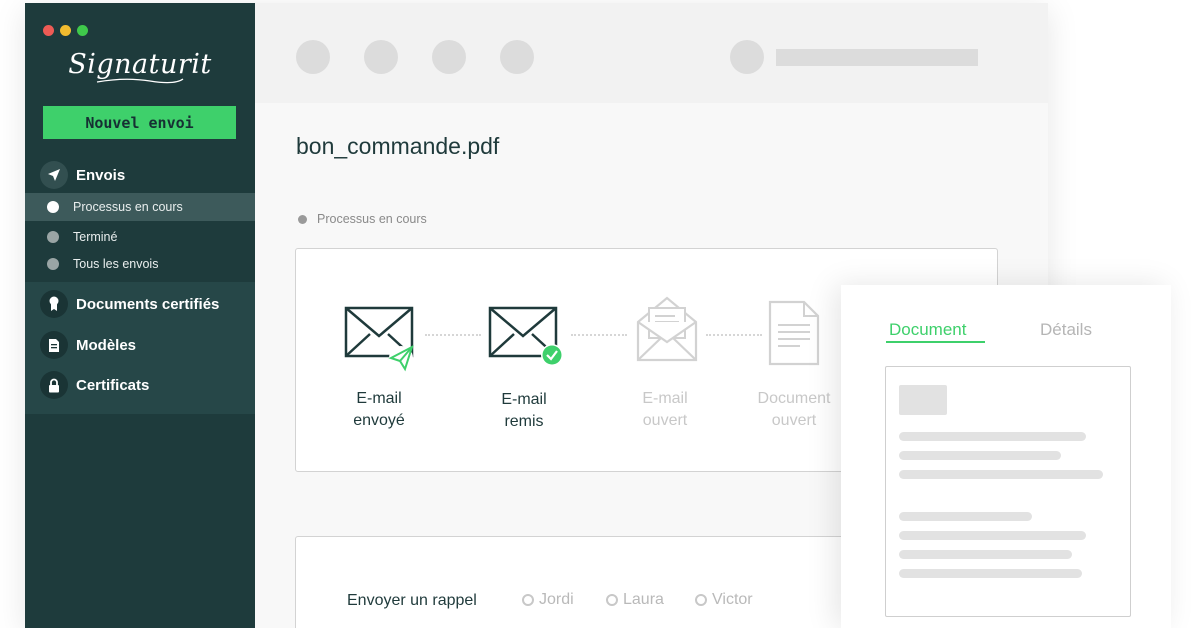 Image resolution: width=1200 pixels, height=628 pixels. I want to click on step-label-line: Document, so click(794, 398).